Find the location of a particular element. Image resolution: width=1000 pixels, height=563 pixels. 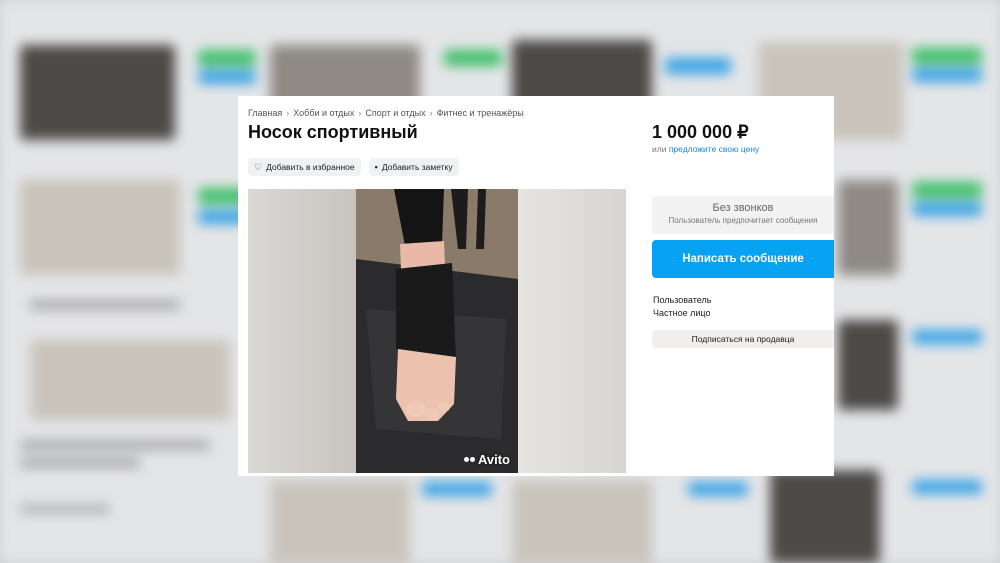

price-offer-line: или предложите свою цену is located at coordinates (705, 149).